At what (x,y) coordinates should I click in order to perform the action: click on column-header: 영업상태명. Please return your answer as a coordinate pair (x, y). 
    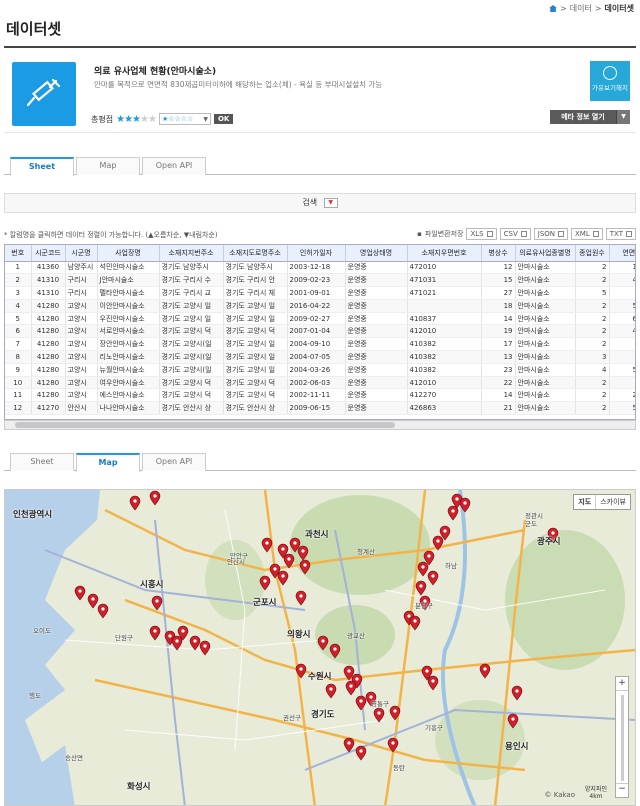
    Looking at the image, I should click on (376, 253).